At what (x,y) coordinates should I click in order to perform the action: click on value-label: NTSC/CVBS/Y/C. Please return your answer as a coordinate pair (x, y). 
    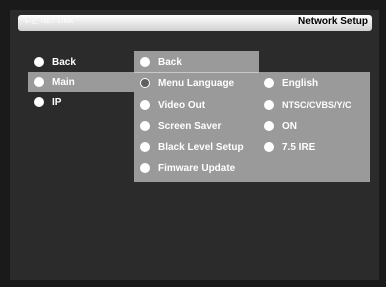
    Looking at the image, I should click on (317, 105).